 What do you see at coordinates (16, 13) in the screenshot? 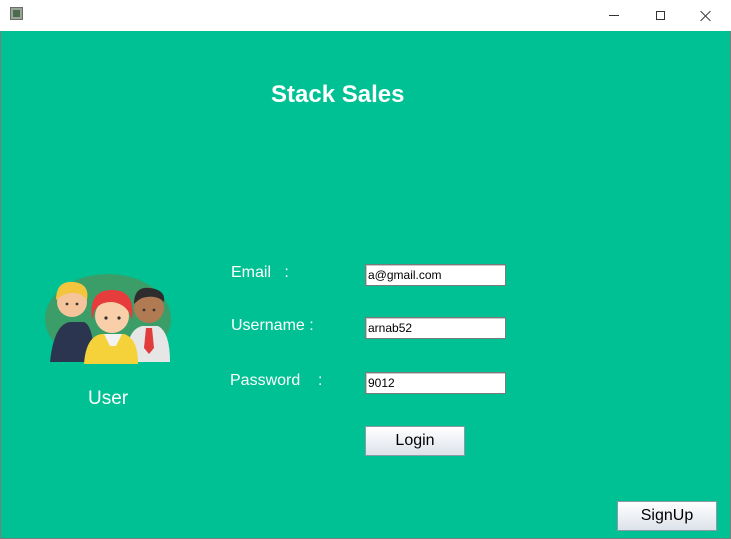
I see `app-icon` at bounding box center [16, 13].